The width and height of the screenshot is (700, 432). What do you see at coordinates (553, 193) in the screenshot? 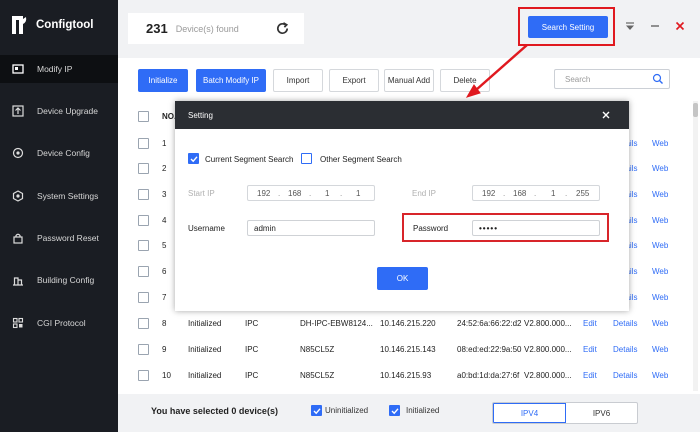
I see `end-ip-octet: 1` at bounding box center [553, 193].